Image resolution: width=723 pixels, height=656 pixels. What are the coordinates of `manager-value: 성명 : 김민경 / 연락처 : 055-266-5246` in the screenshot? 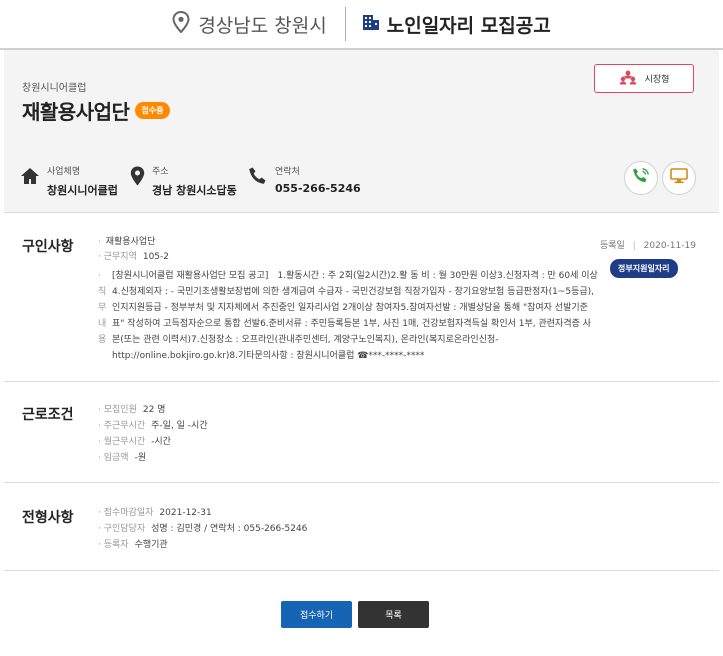 It's located at (229, 529).